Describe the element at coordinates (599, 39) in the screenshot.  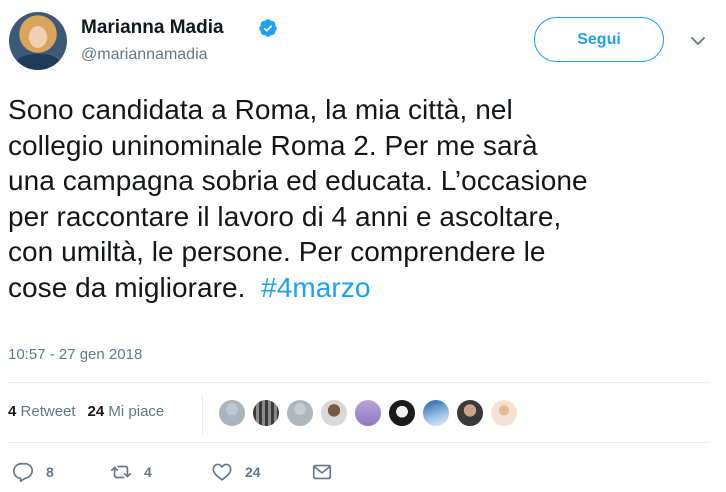
I see `follow-button: Segui` at that location.